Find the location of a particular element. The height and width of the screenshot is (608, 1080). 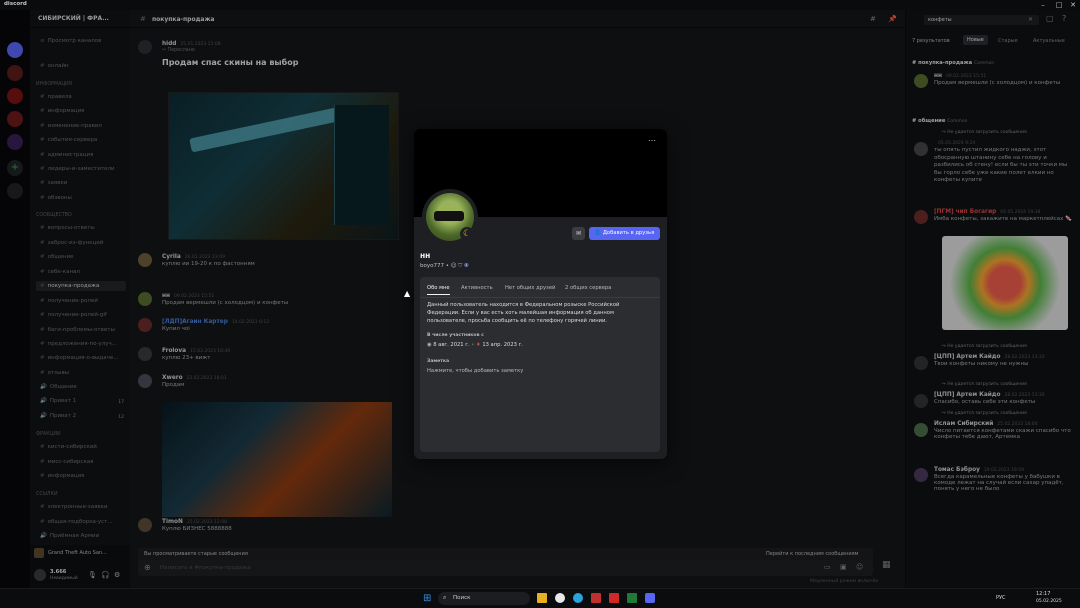

add-friend-label: Добавить в друзья is located at coordinates (628, 233).